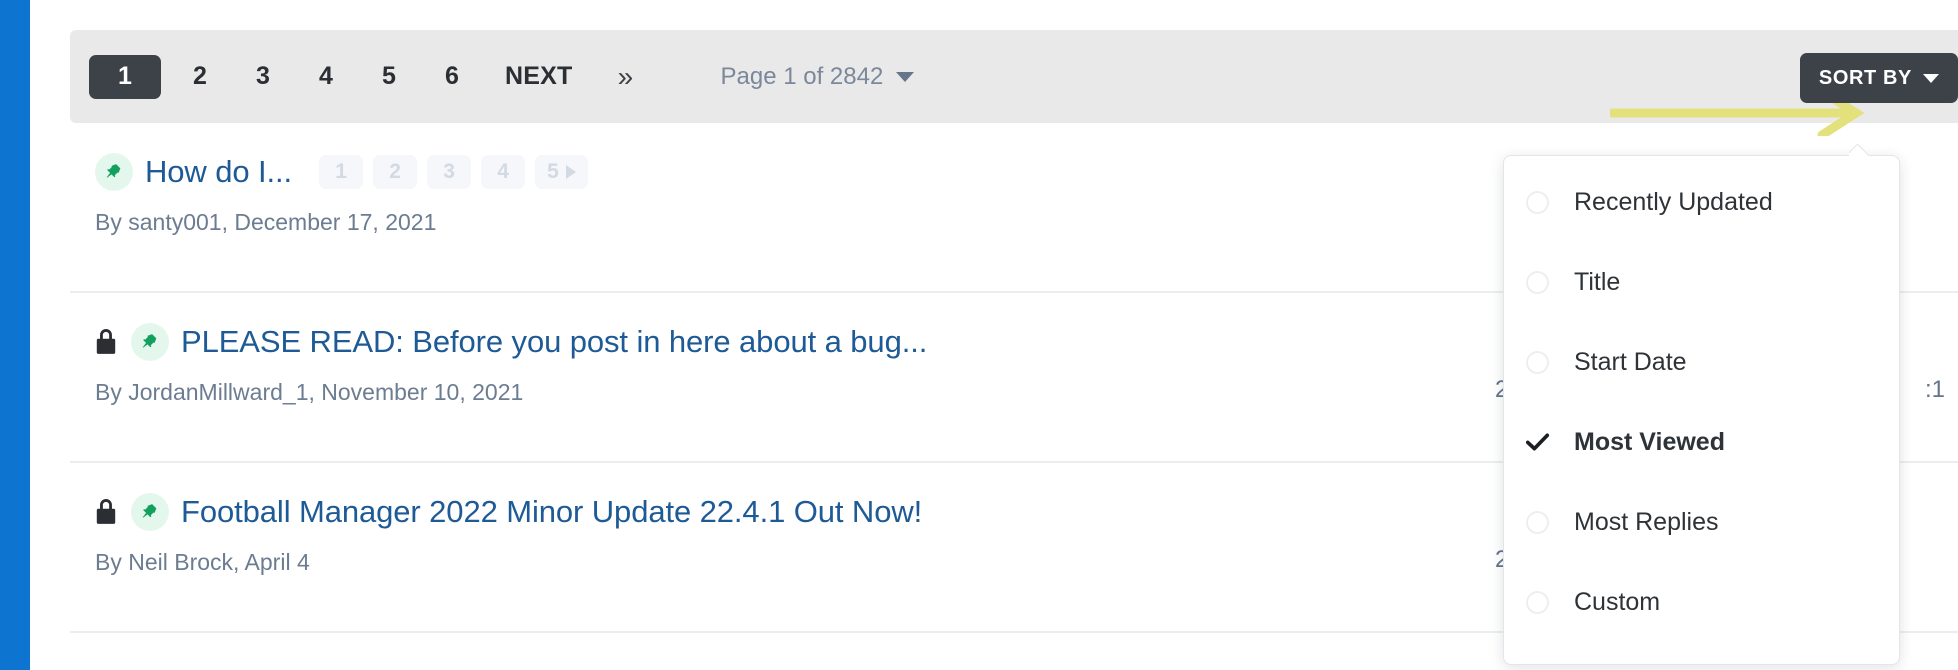 The width and height of the screenshot is (1958, 670). Describe the element at coordinates (1646, 521) in the screenshot. I see `sort-option-label: Most Replies` at that location.